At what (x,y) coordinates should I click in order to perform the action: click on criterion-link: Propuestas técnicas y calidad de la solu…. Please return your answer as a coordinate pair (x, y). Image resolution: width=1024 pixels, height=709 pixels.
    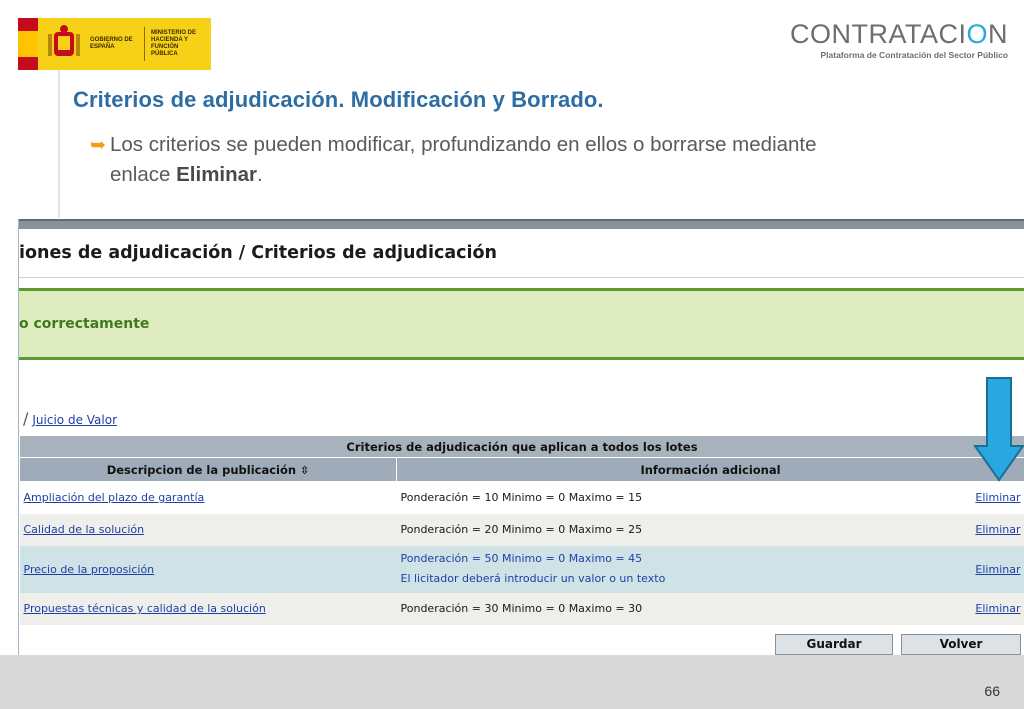
    Looking at the image, I should click on (145, 608).